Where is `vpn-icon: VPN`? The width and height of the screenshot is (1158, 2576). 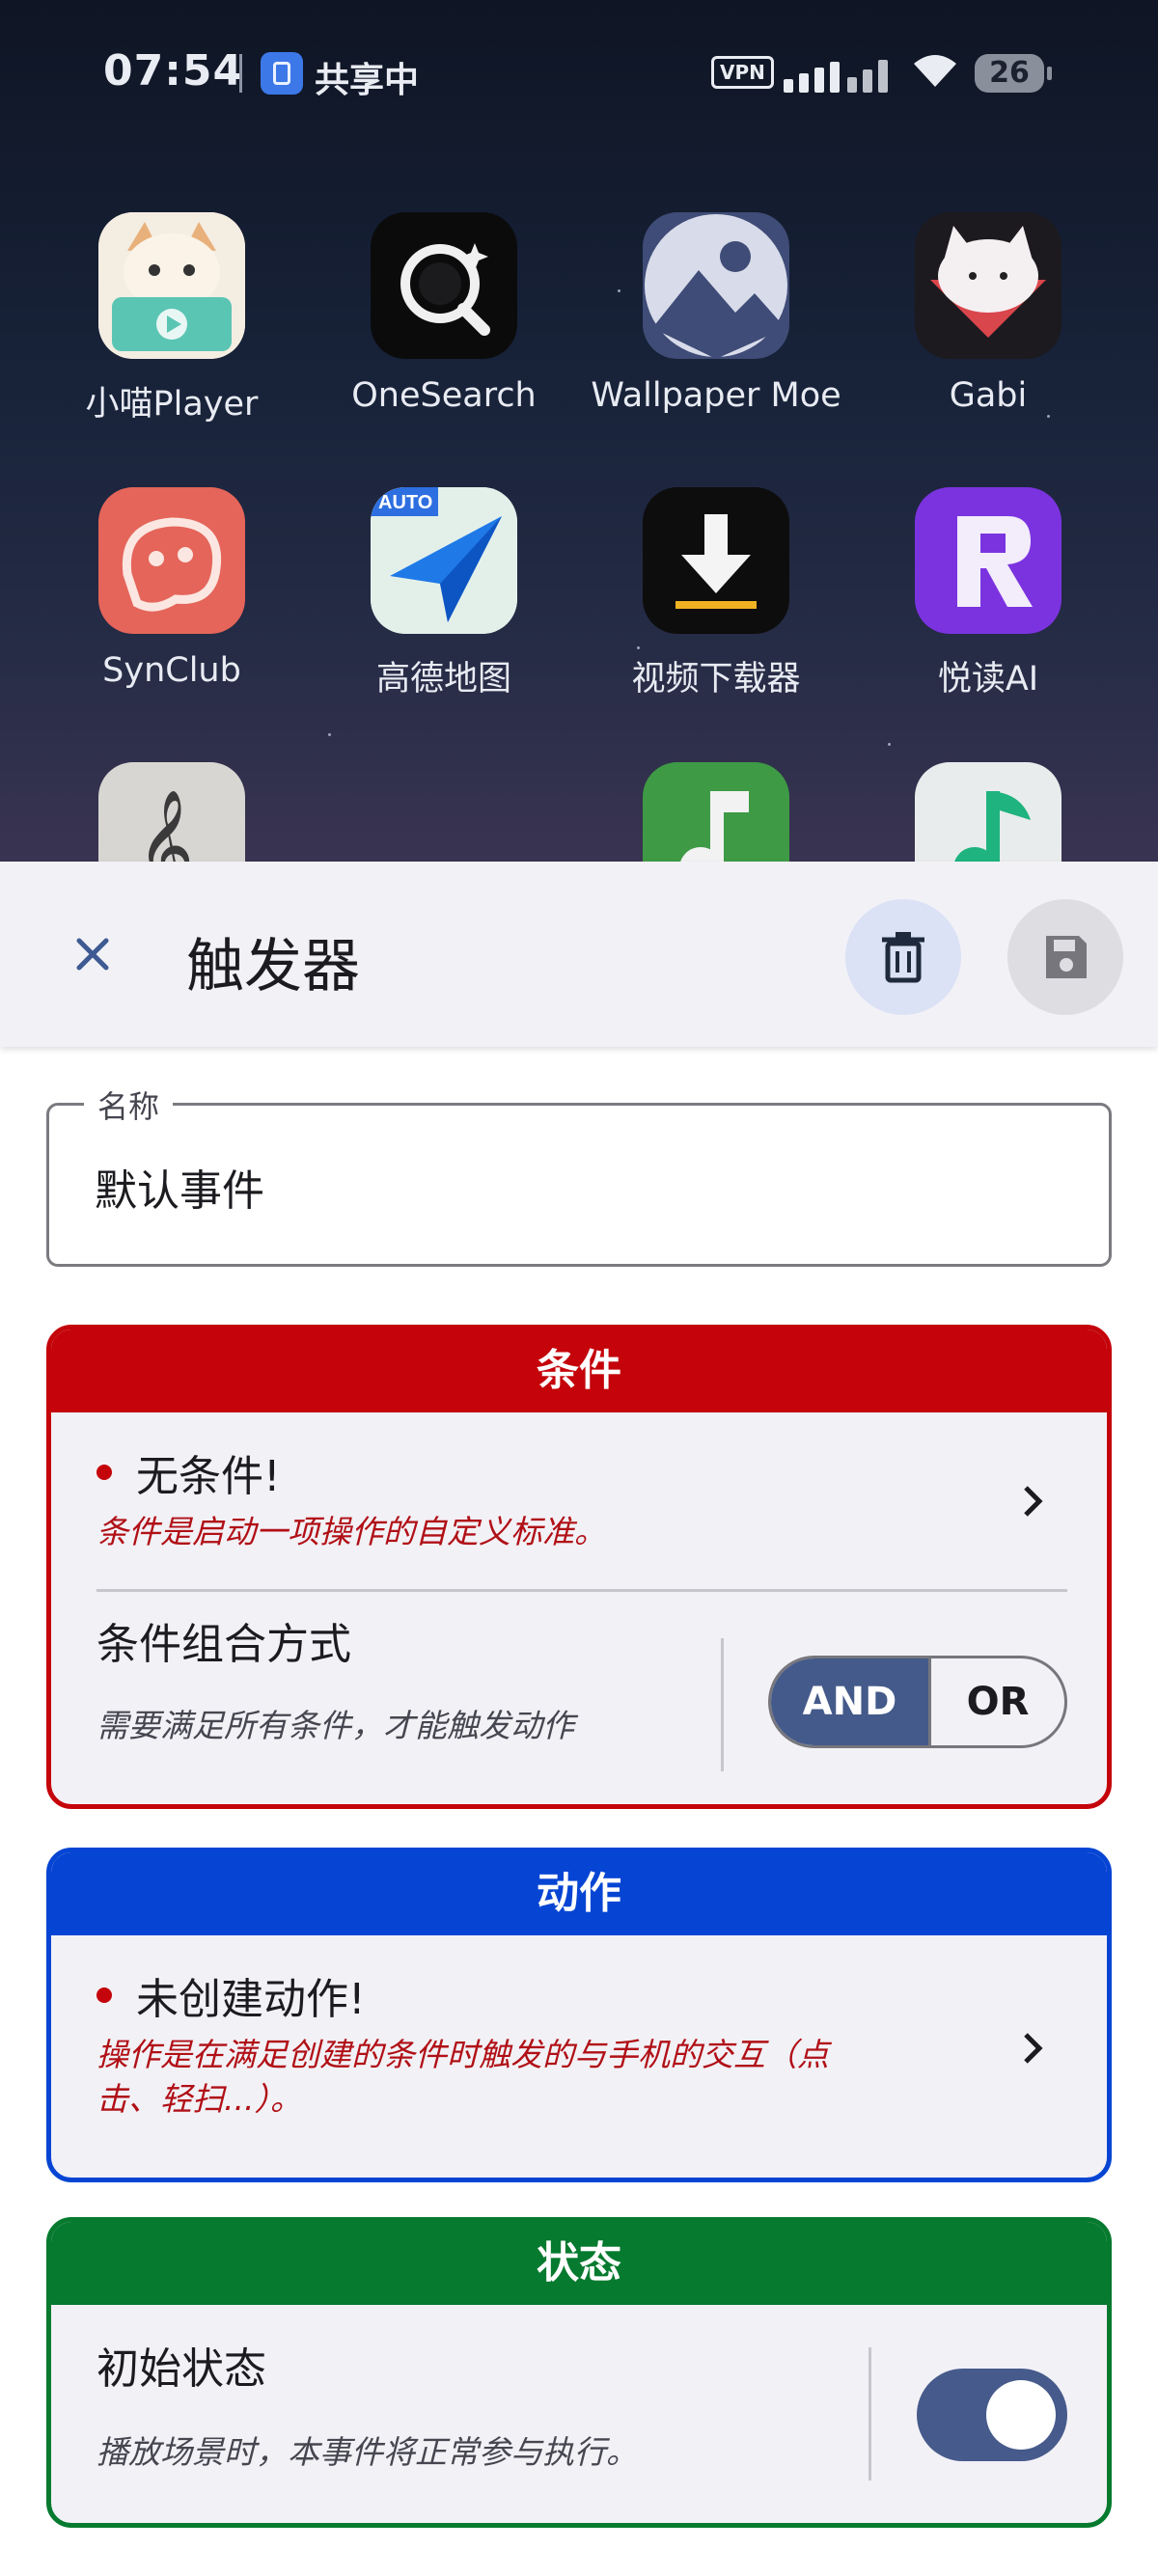
vpn-icon: VPN is located at coordinates (742, 72).